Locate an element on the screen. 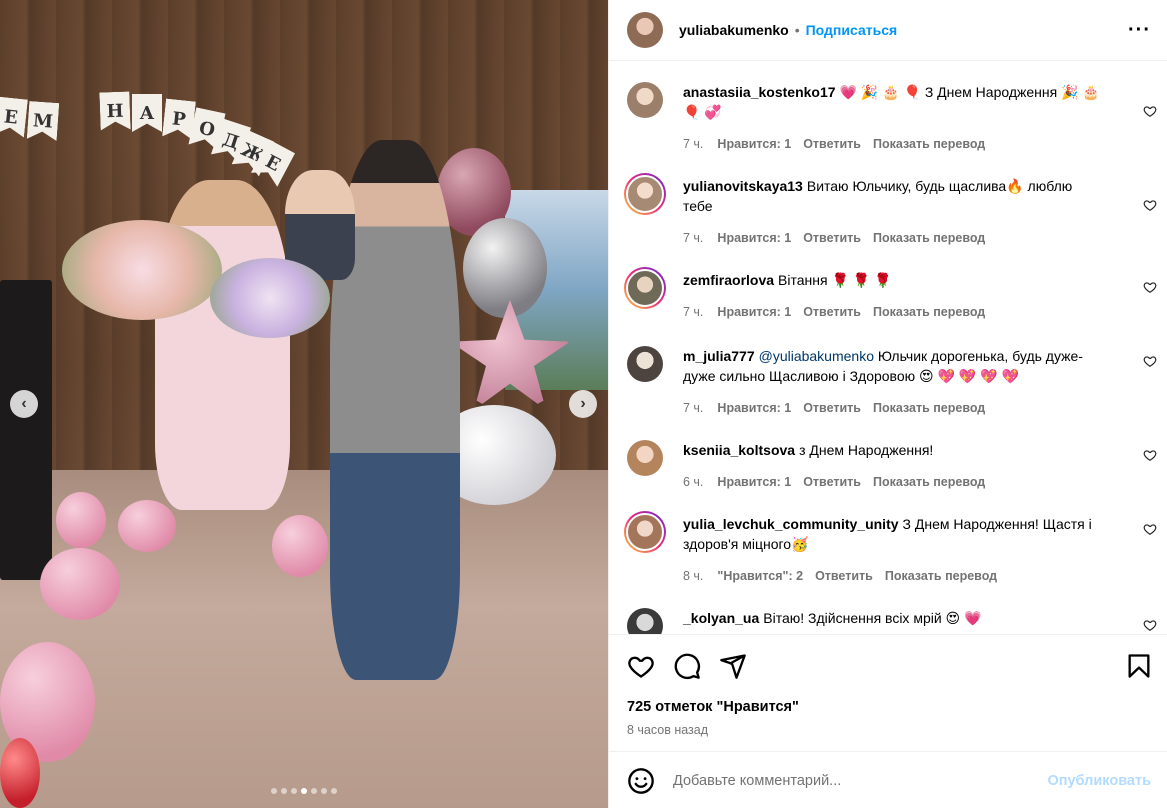 Image resolution: width=1167 pixels, height=808 pixels. comment-author: yulia_levchuk_community_unity is located at coordinates (791, 524).